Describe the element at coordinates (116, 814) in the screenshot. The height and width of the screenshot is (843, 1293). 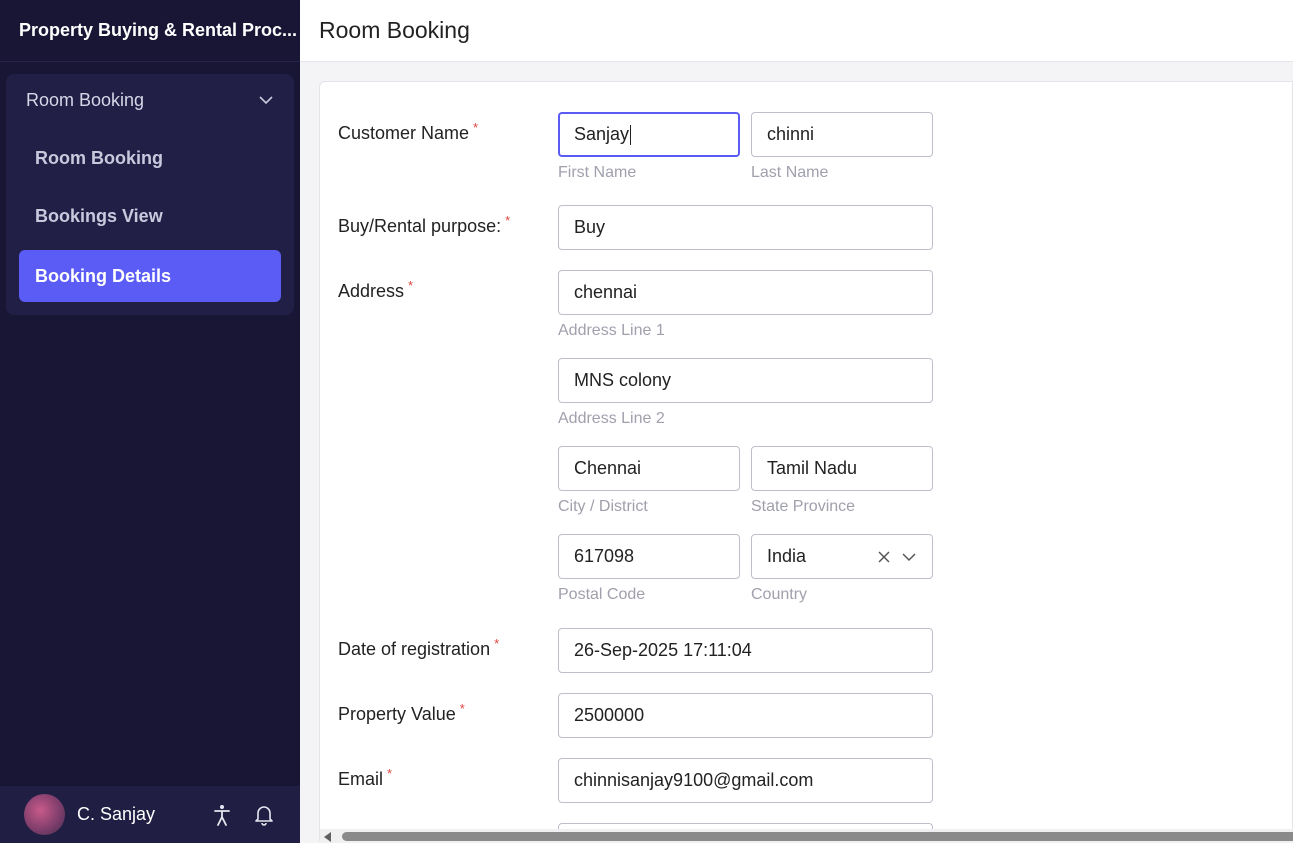
I see `user-name: C. Sanjay` at that location.